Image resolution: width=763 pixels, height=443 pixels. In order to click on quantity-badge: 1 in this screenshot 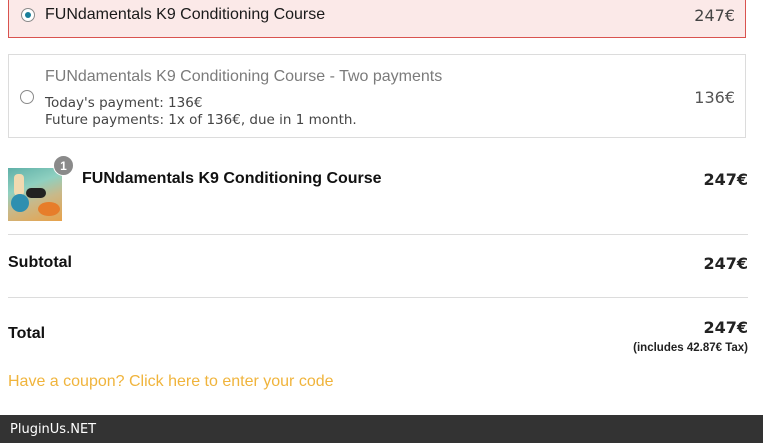, I will do `click(63, 165)`.